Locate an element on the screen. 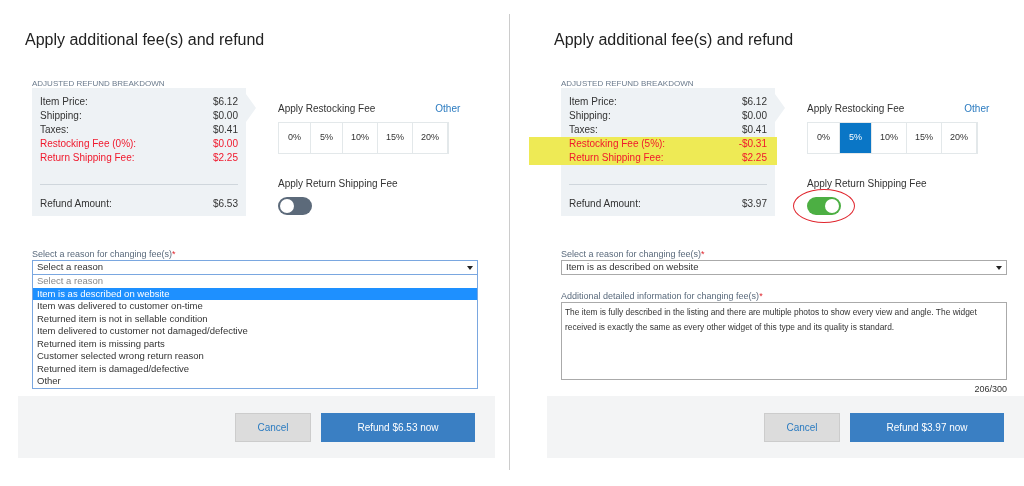 This screenshot has height=486, width=1024. field-label: Additional detailed information for changing fee(s)* is located at coordinates (662, 296).